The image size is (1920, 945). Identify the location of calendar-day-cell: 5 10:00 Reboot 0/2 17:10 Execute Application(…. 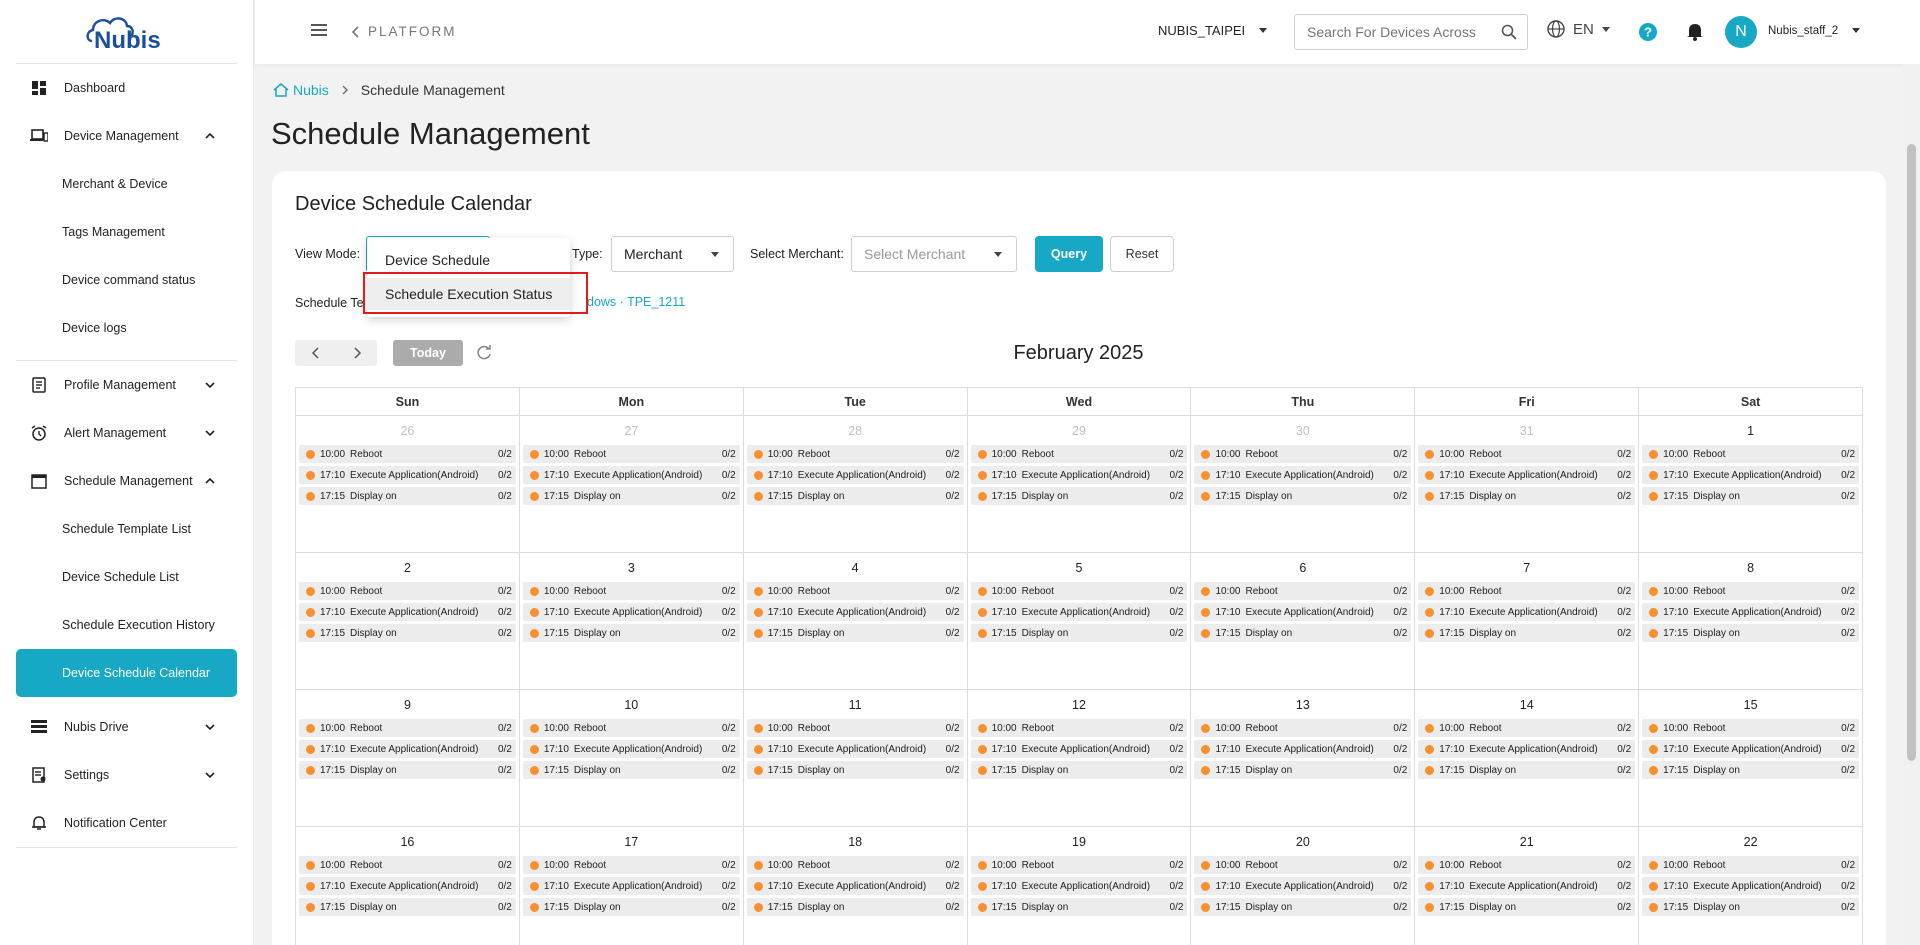
(1079, 621).